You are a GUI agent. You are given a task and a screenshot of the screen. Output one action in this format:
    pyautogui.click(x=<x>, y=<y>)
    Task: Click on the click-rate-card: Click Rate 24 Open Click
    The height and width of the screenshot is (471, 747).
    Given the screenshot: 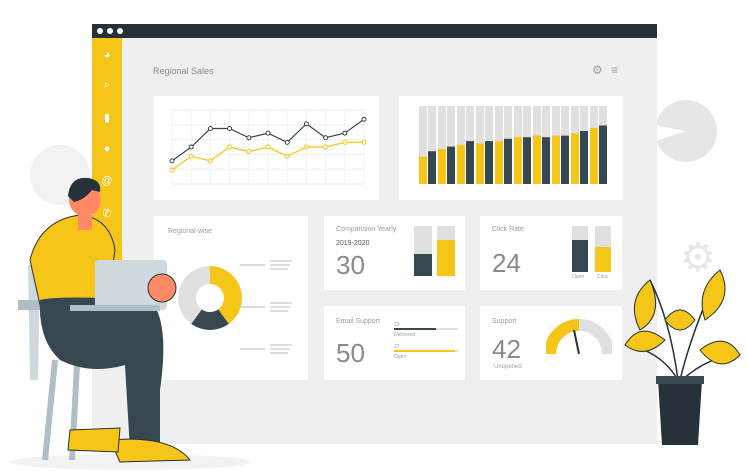 What is the action you would take?
    pyautogui.click(x=551, y=253)
    